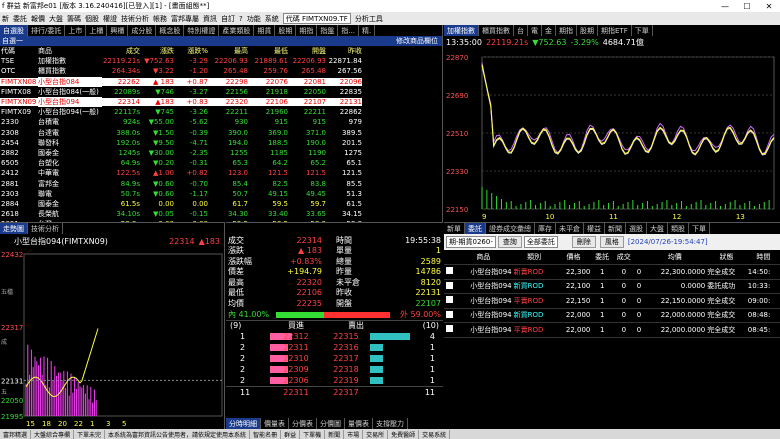  Describe the element at coordinates (303, 423) in the screenshot. I see `tab-item: 分價表` at that location.